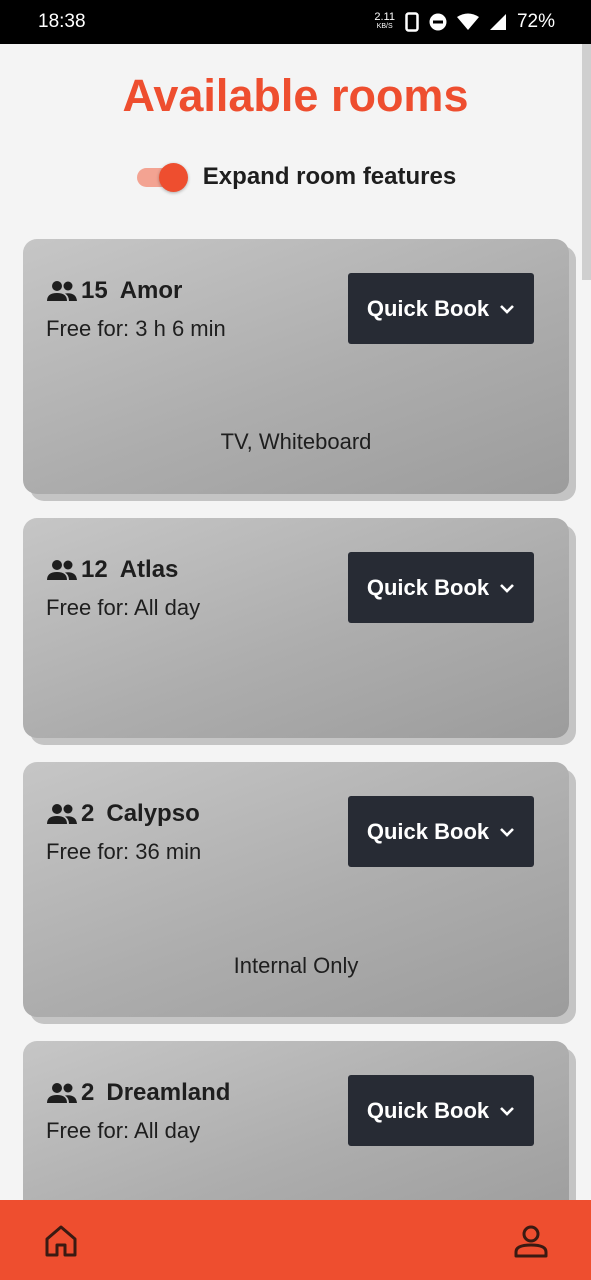 This screenshot has height=1280, width=591. Describe the element at coordinates (497, 22) in the screenshot. I see `signal-icon` at that location.